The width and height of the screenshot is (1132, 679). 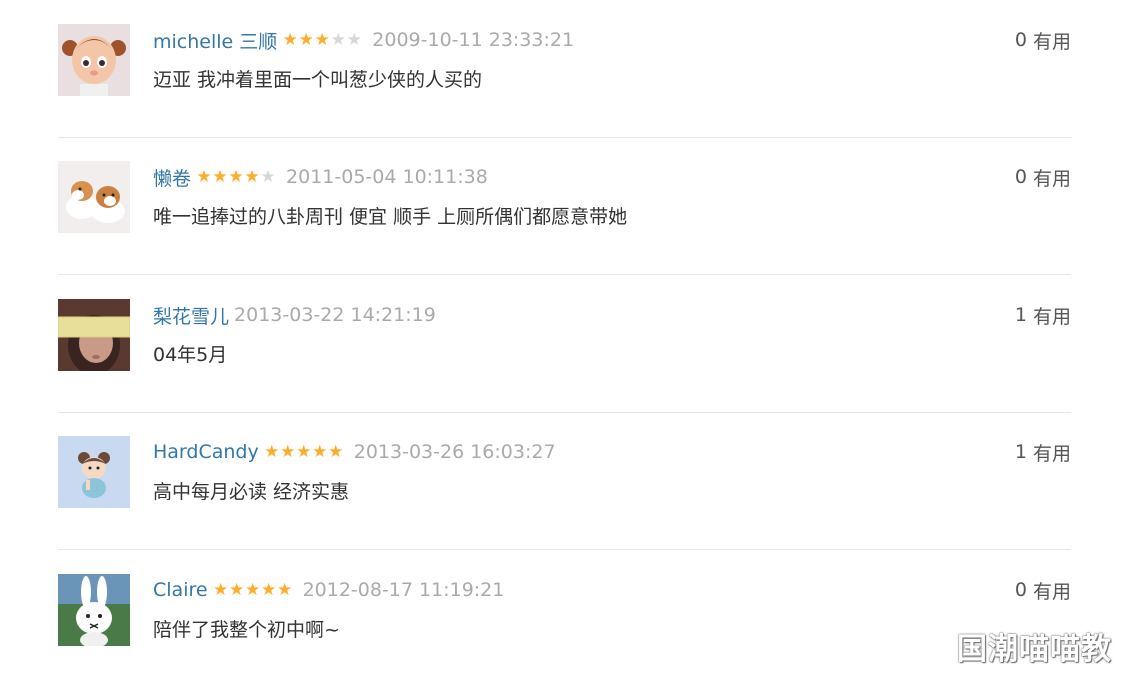 What do you see at coordinates (215, 40) in the screenshot?
I see `author-link: michelle 三顺` at bounding box center [215, 40].